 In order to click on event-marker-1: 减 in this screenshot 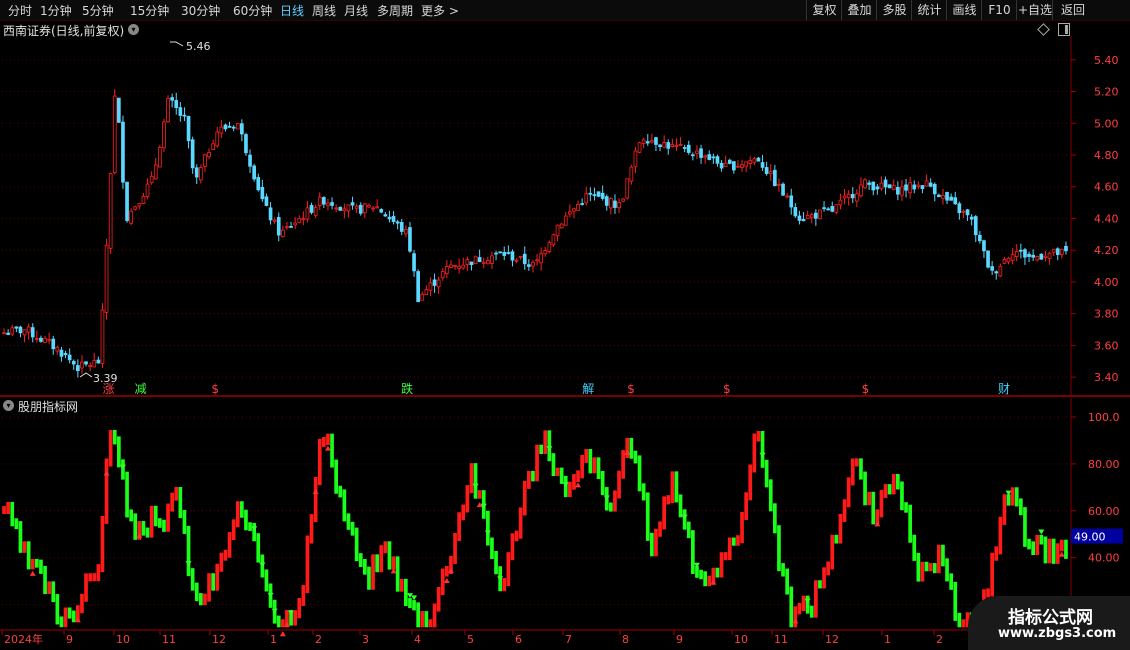, I will do `click(141, 389)`.